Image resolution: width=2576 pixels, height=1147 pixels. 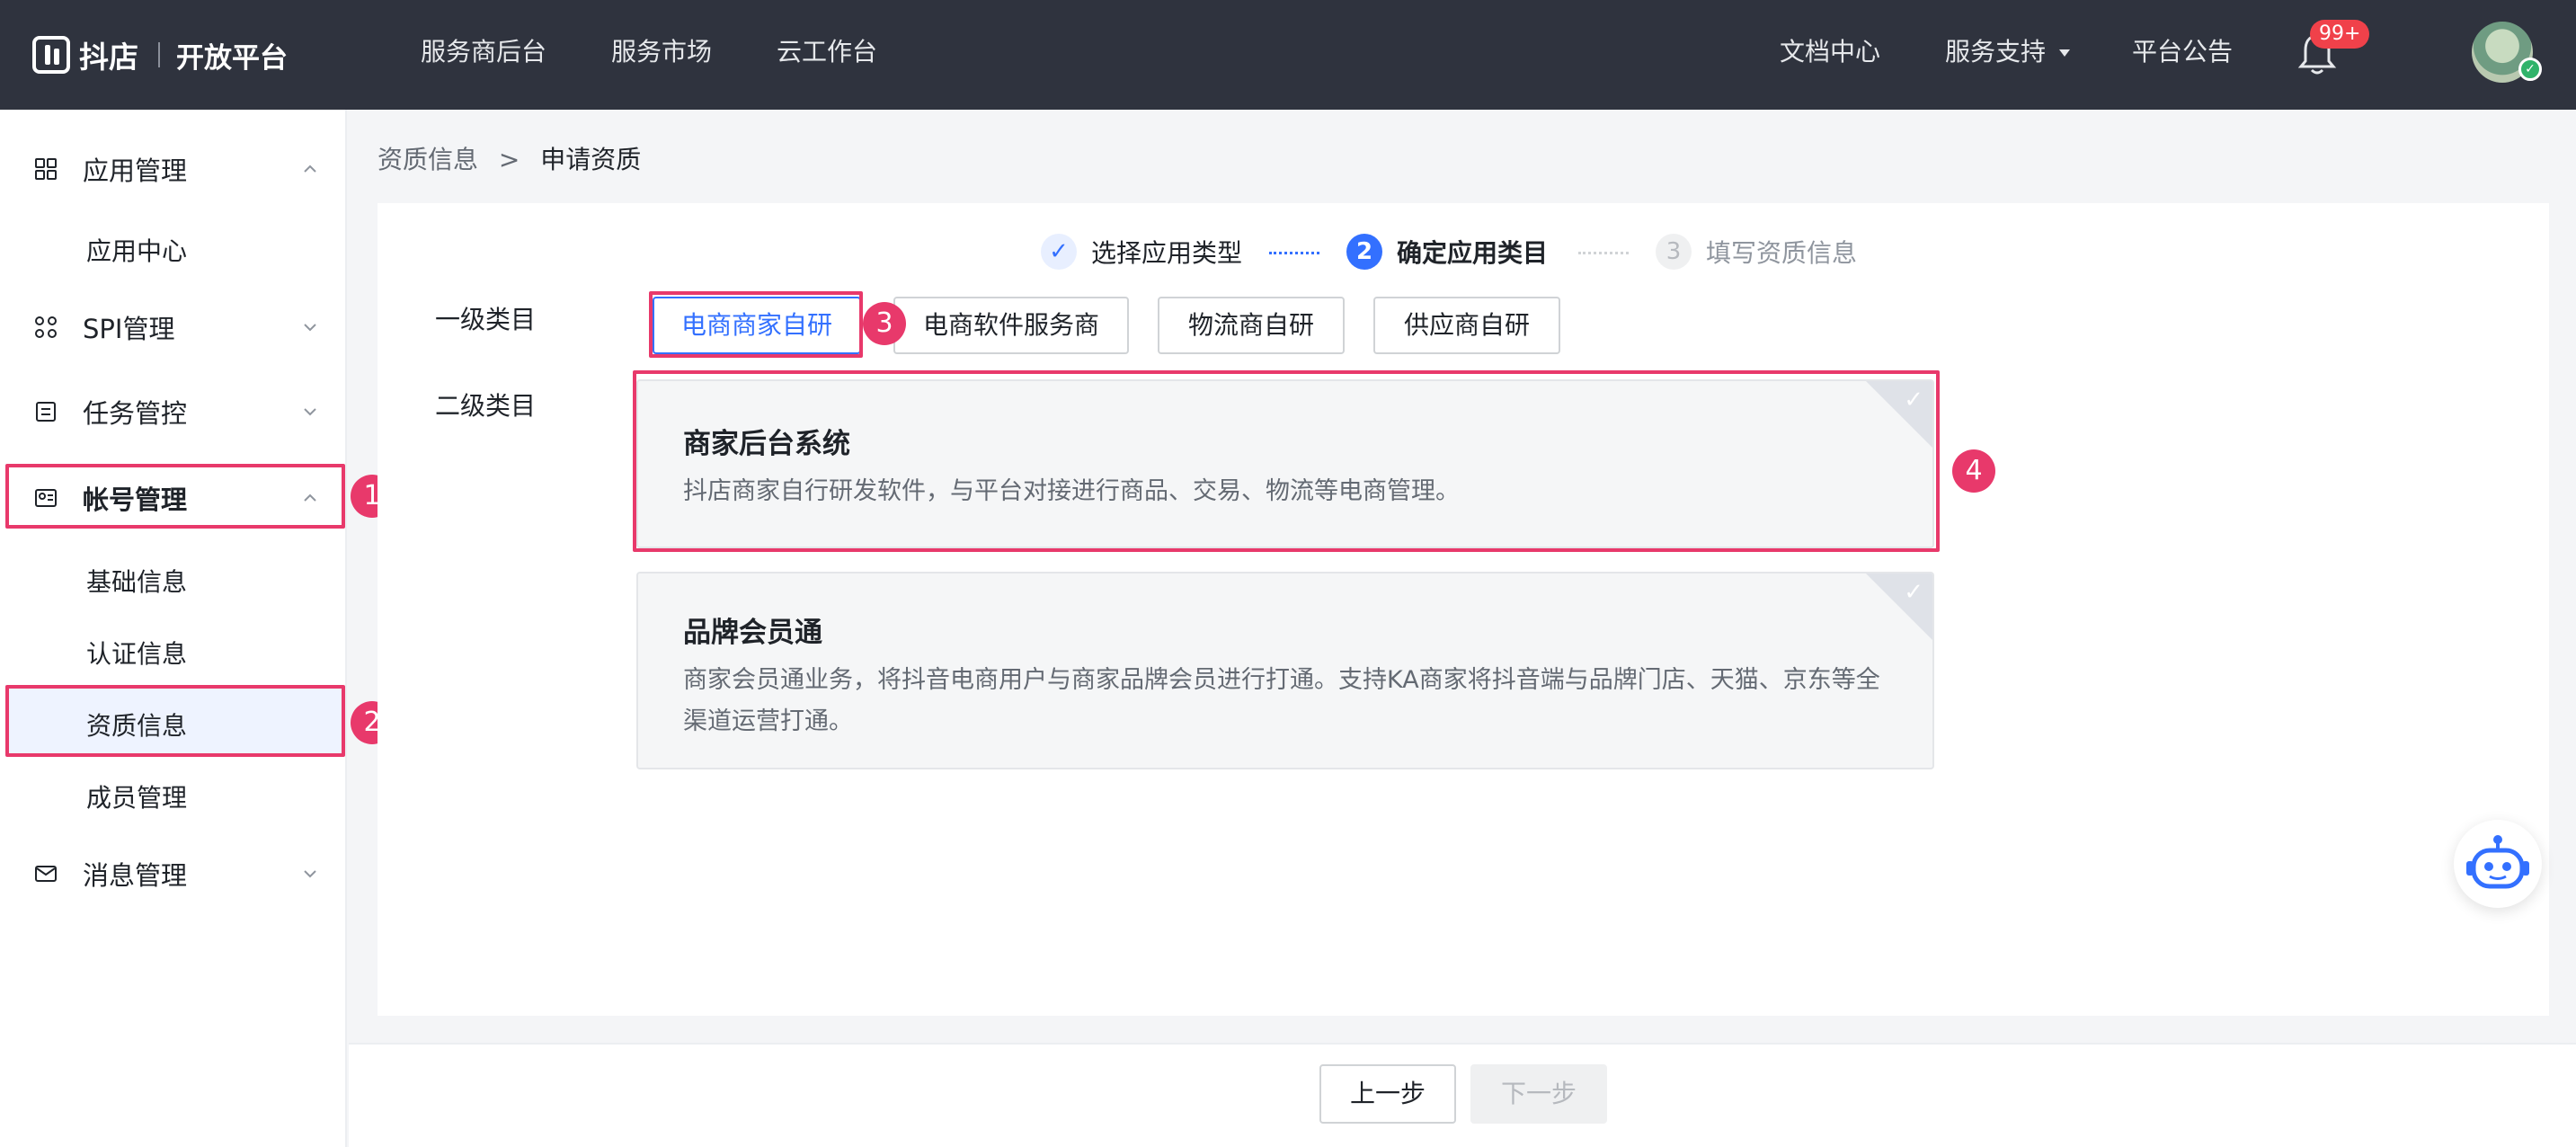 What do you see at coordinates (135, 414) in the screenshot?
I see `sidebar-group-label: 任务管控` at bounding box center [135, 414].